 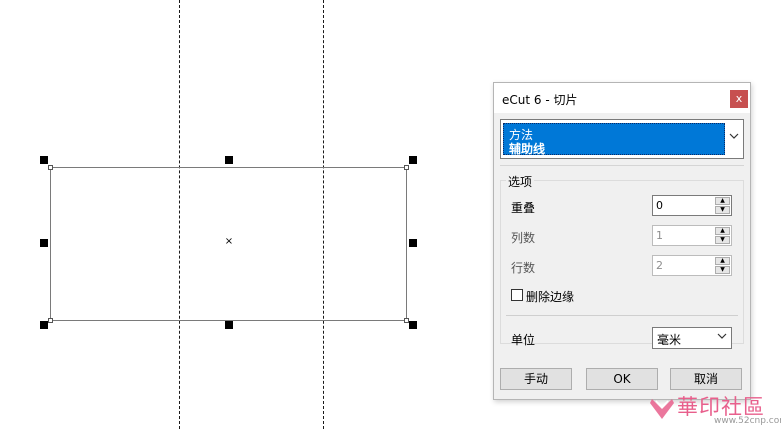 I want to click on rows-label: 行数, so click(x=523, y=268).